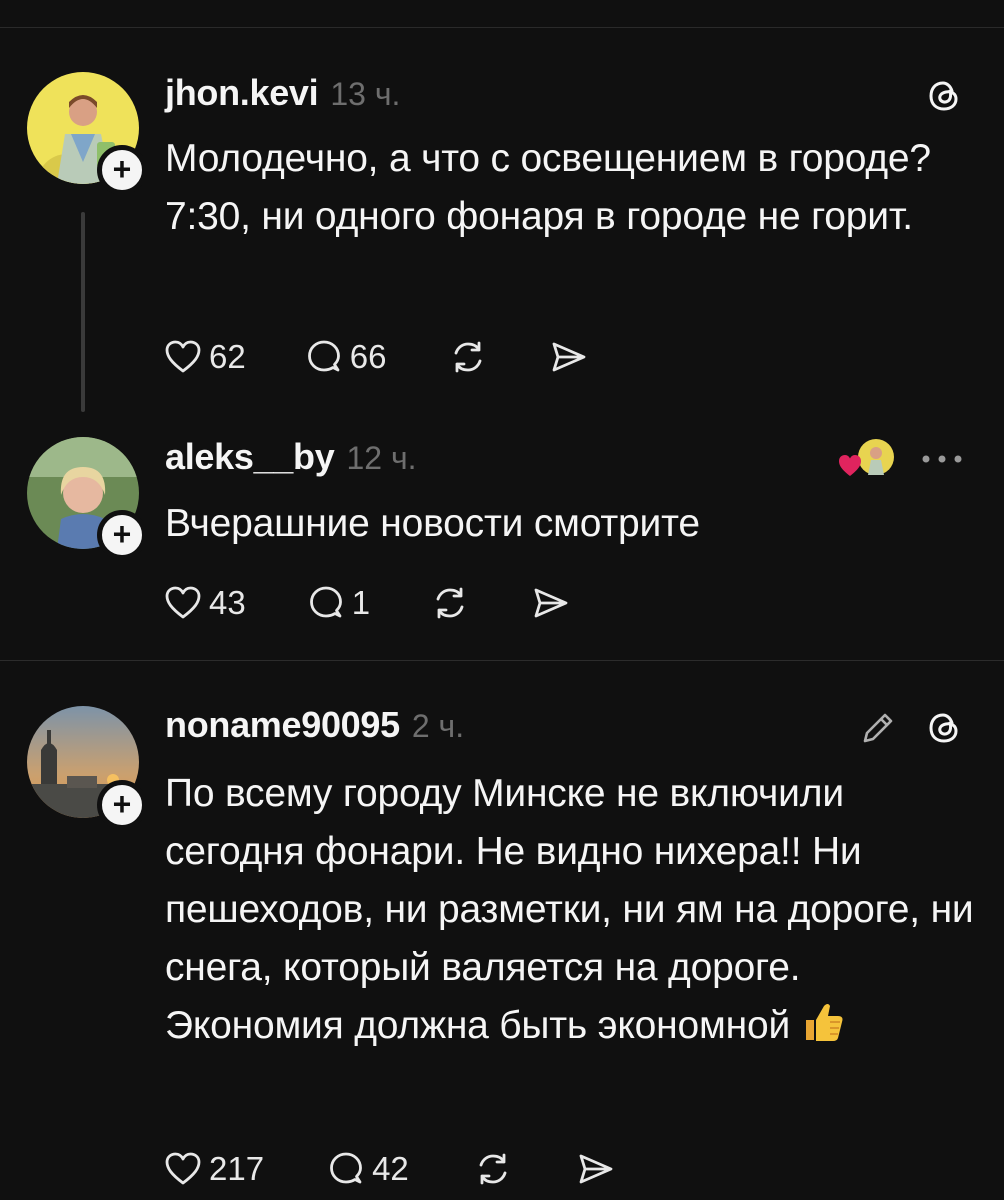 The height and width of the screenshot is (1200, 1004). I want to click on post-header: aleks__by 12 ч., so click(291, 458).